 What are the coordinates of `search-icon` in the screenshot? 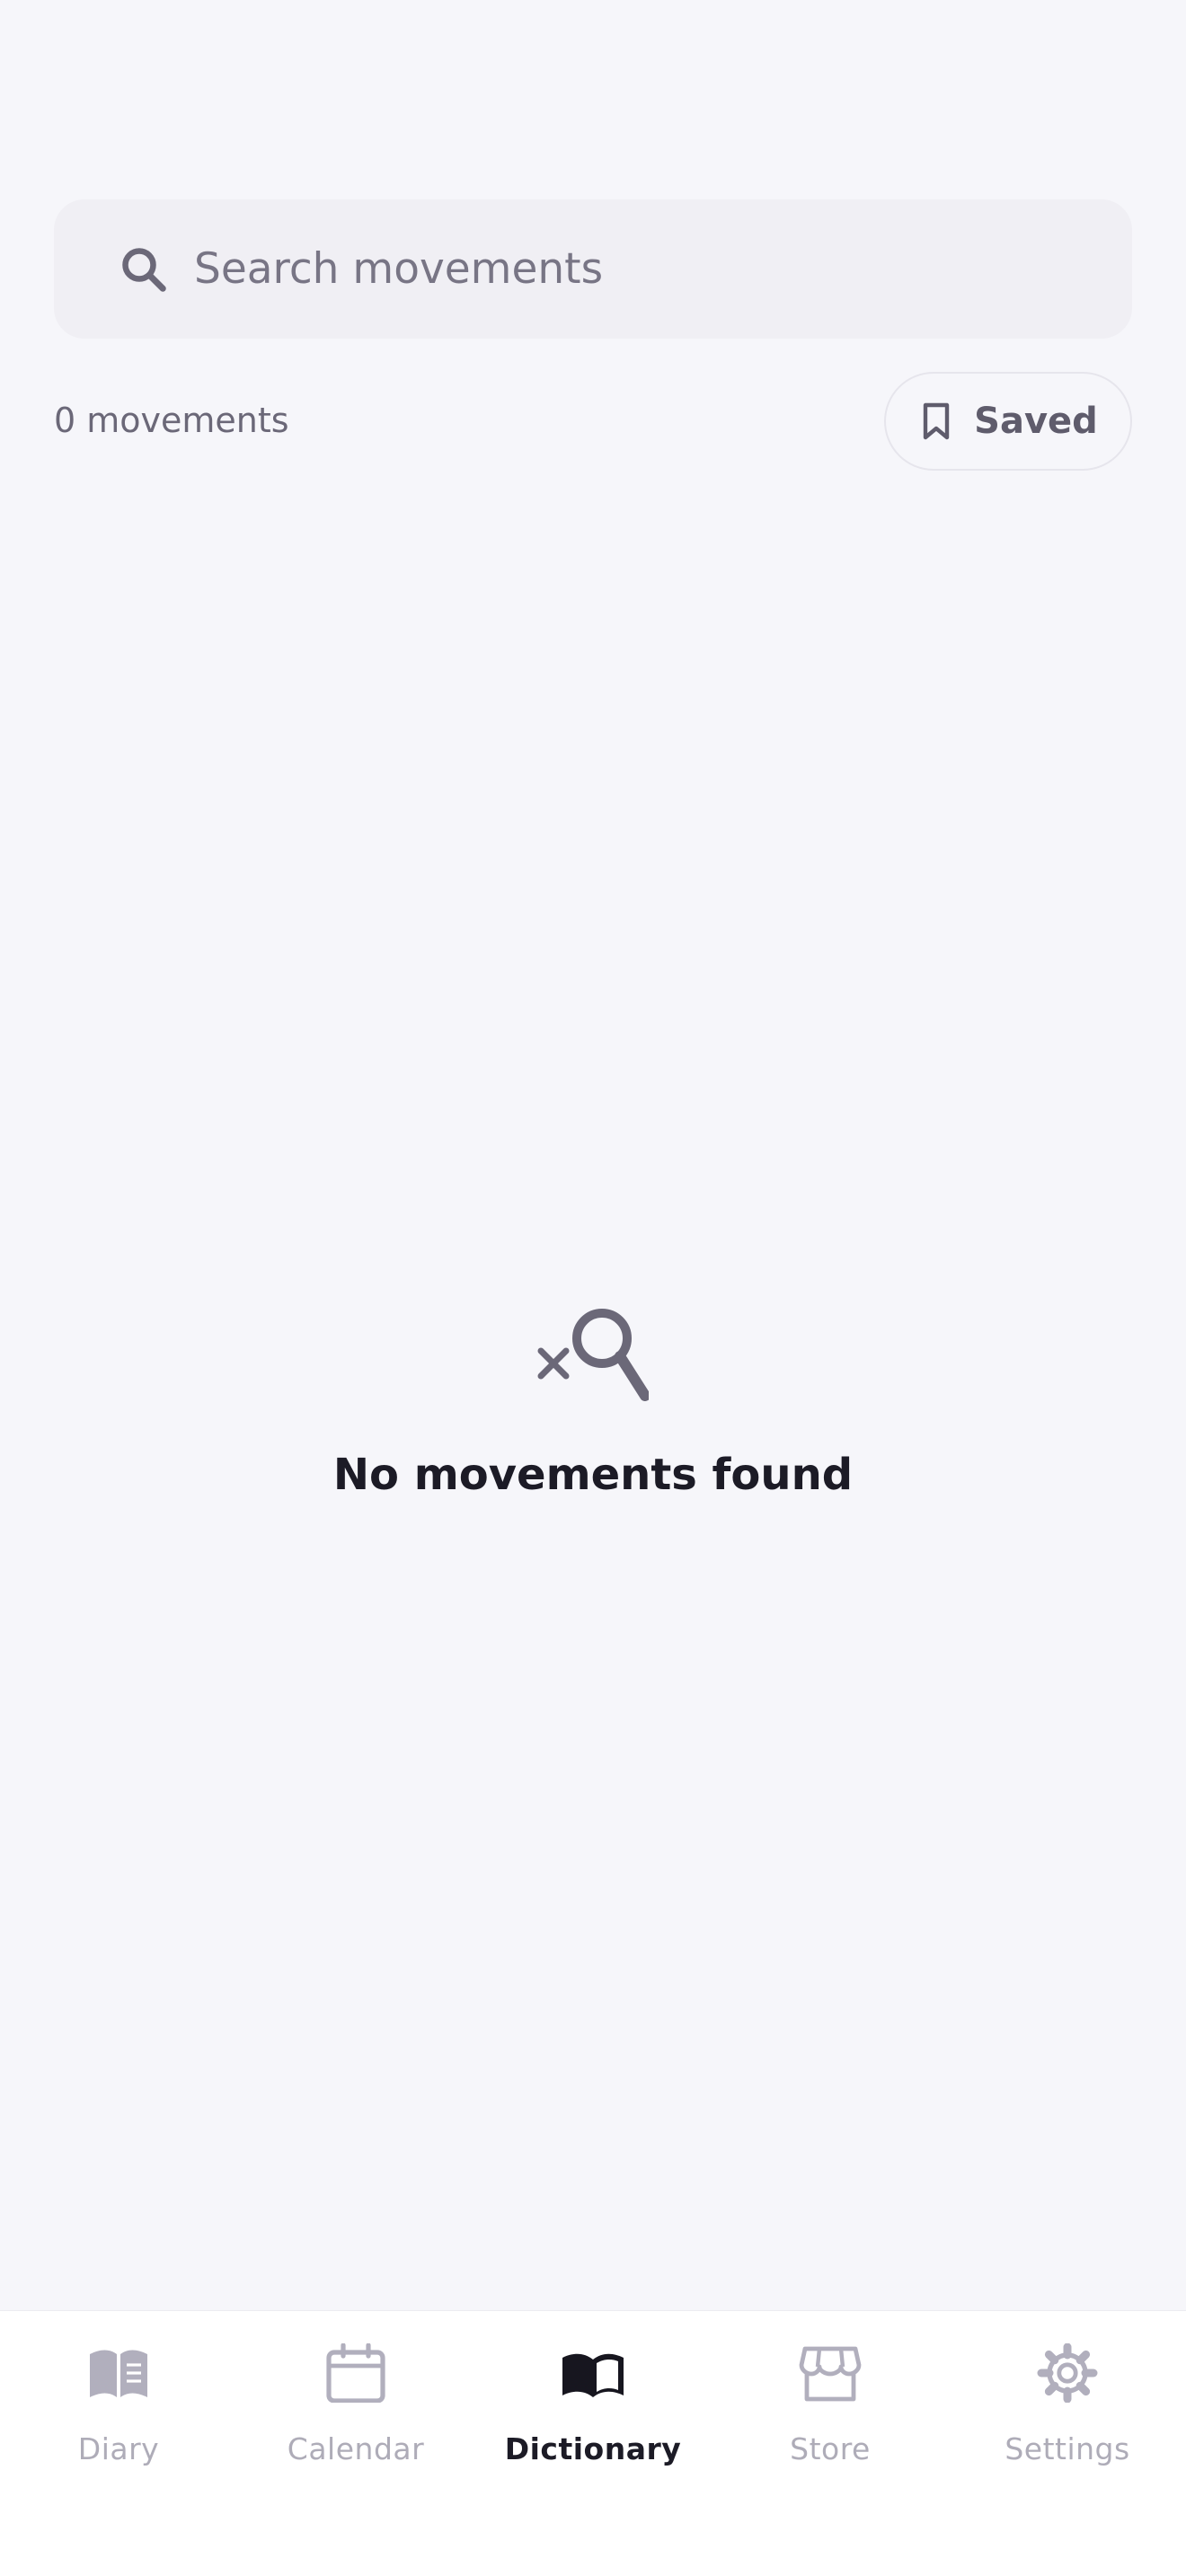 It's located at (144, 269).